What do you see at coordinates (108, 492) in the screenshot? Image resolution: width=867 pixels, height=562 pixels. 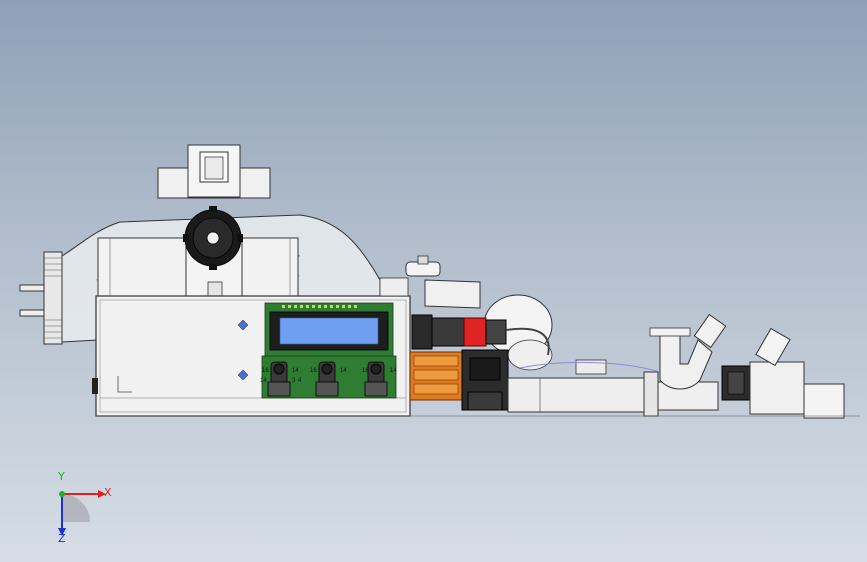 I see `triad-x-label: X` at bounding box center [108, 492].